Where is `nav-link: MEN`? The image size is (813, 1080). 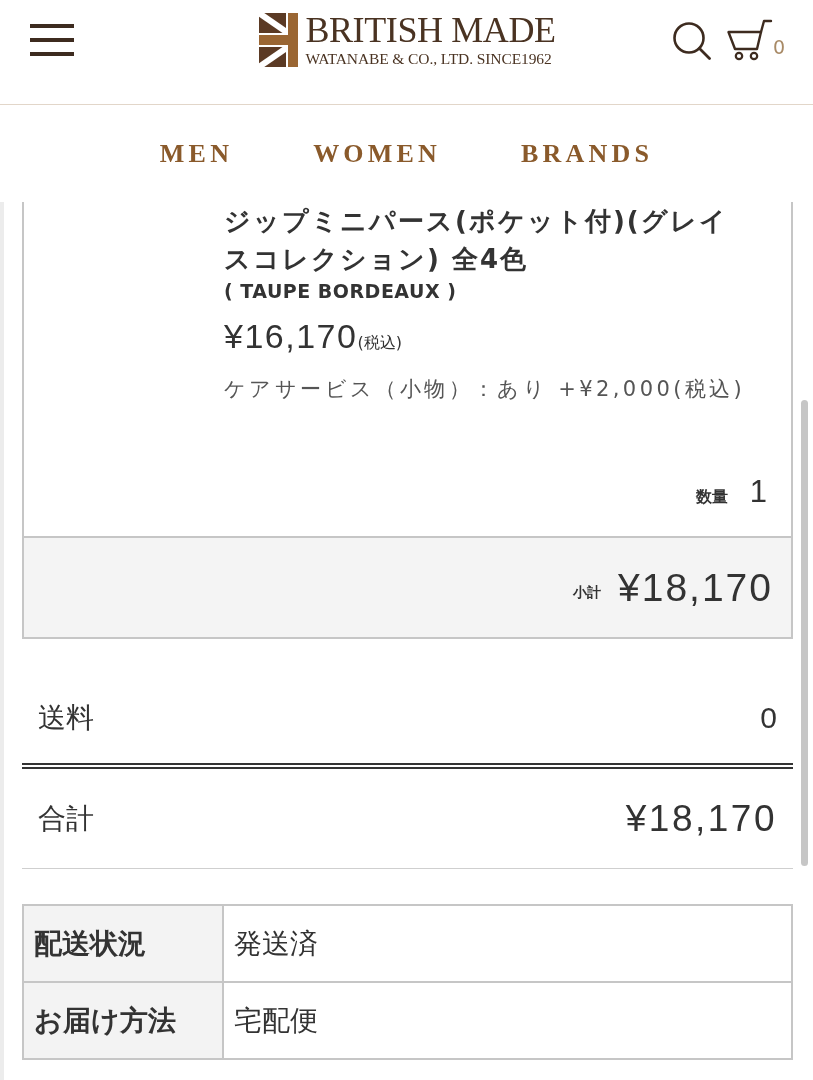 nav-link: MEN is located at coordinates (196, 153).